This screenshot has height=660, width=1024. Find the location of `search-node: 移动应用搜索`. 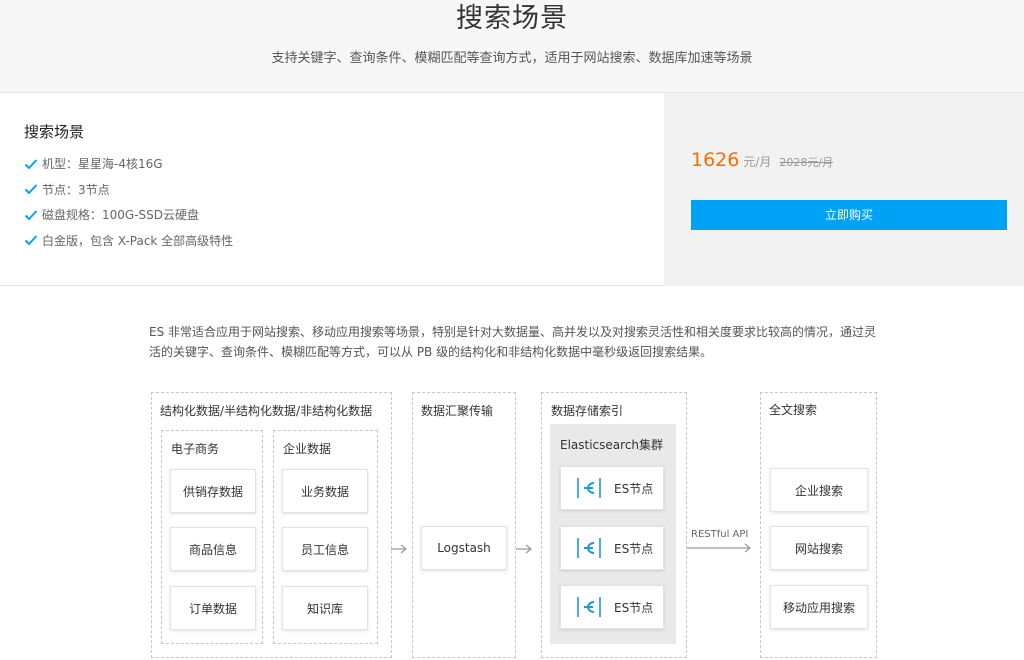

search-node: 移动应用搜索 is located at coordinates (819, 607).